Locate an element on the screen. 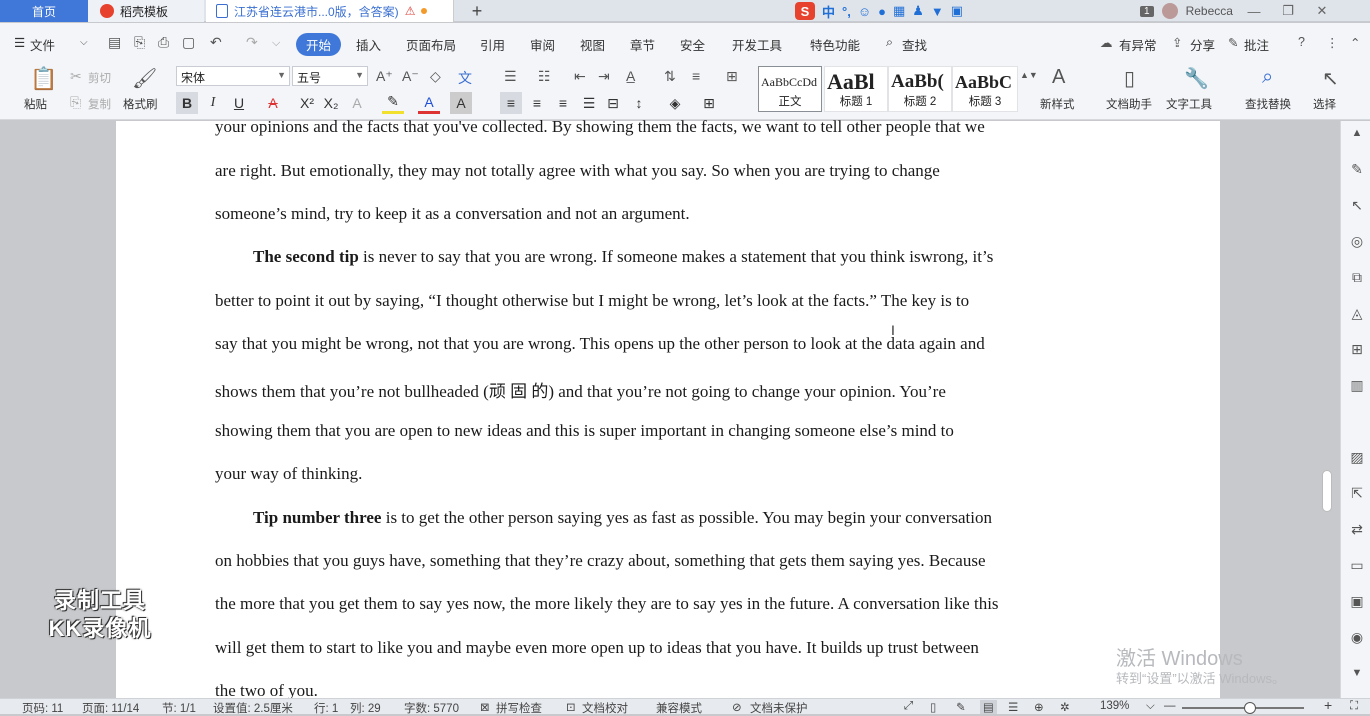 This screenshot has width=1370, height=716. doc-assistant-button: 文档助手 is located at coordinates (1129, 104).